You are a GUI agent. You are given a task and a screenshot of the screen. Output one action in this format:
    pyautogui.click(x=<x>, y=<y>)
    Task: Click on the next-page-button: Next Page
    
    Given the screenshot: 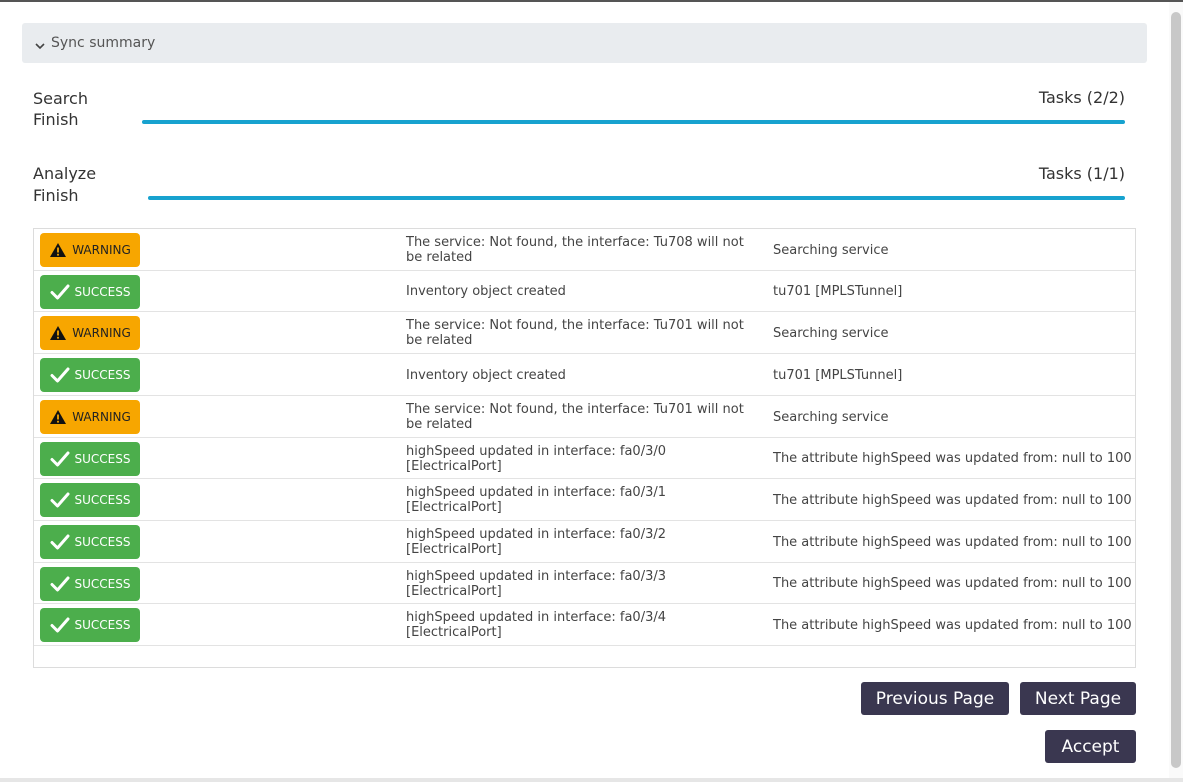 What is the action you would take?
    pyautogui.click(x=1078, y=698)
    